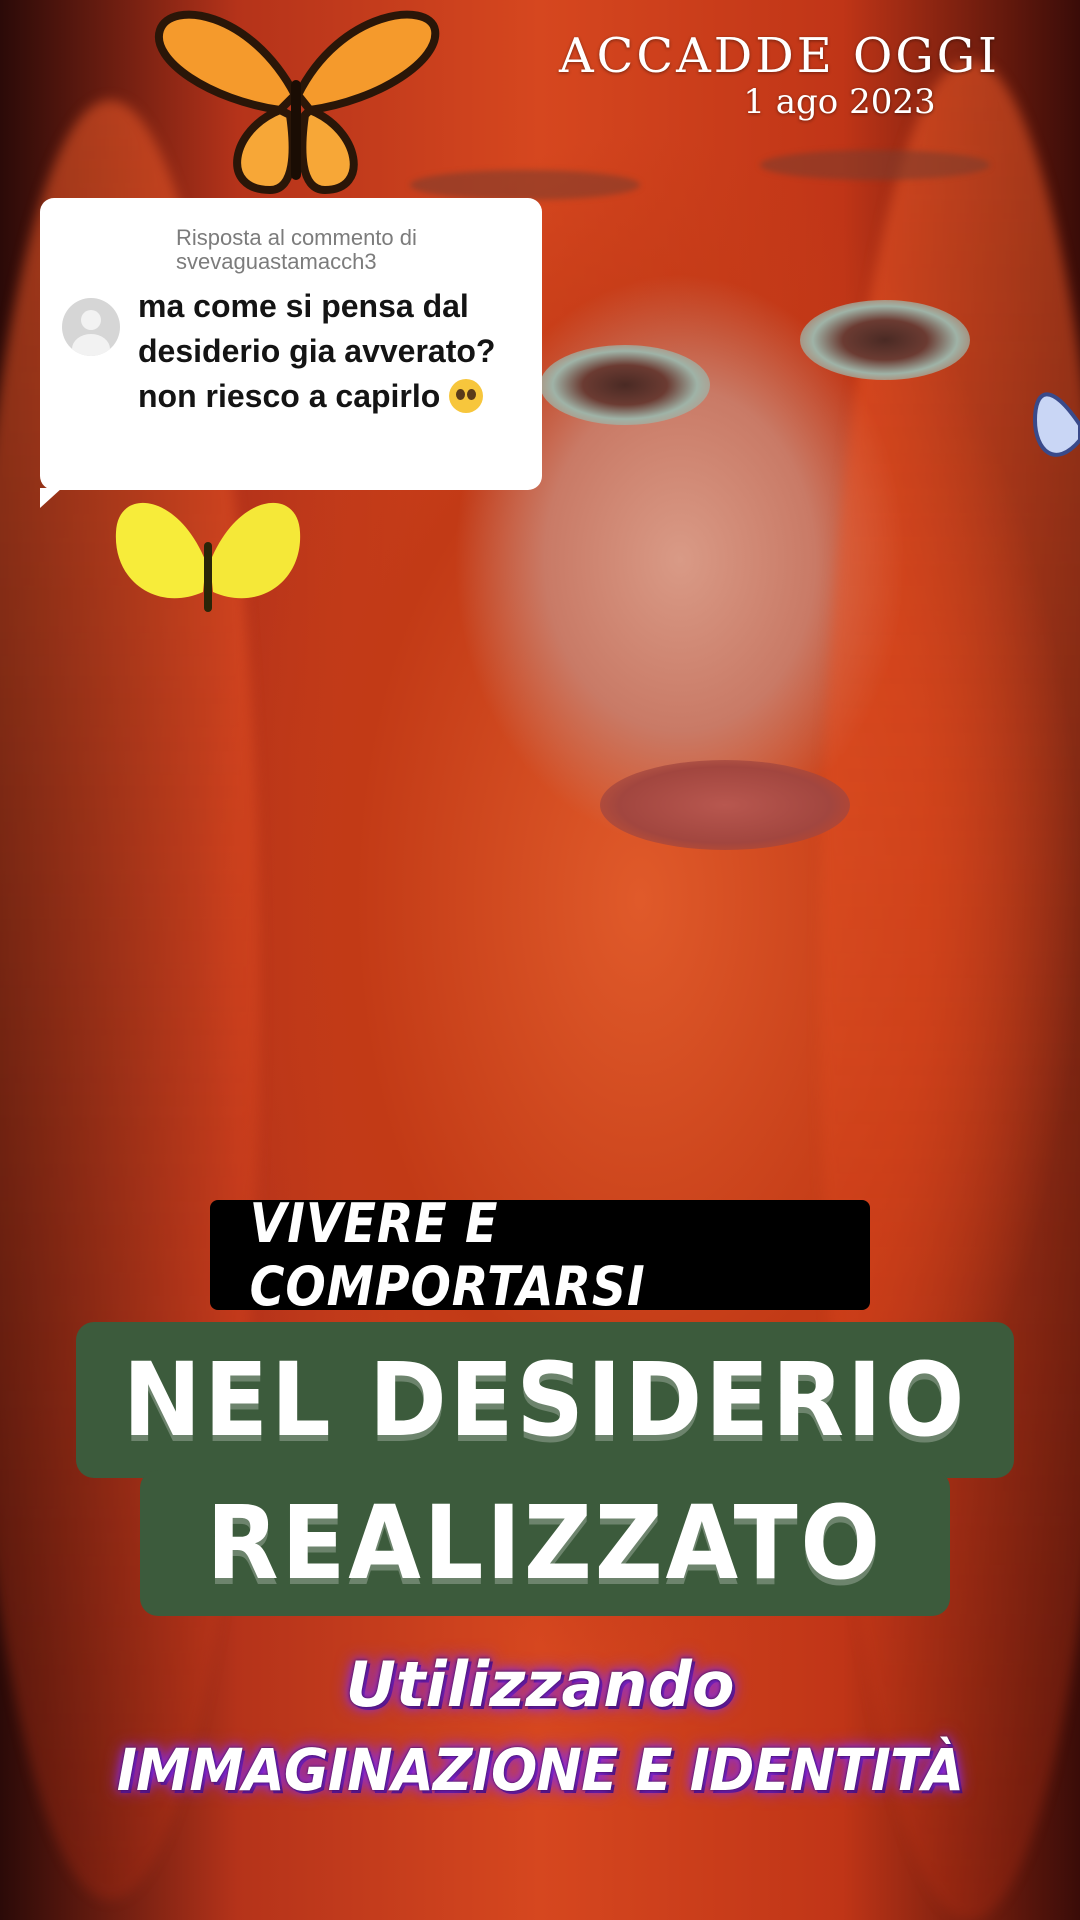 The image size is (1080, 1920). I want to click on banner-line-1: NEL DESIDERIO, so click(545, 1400).